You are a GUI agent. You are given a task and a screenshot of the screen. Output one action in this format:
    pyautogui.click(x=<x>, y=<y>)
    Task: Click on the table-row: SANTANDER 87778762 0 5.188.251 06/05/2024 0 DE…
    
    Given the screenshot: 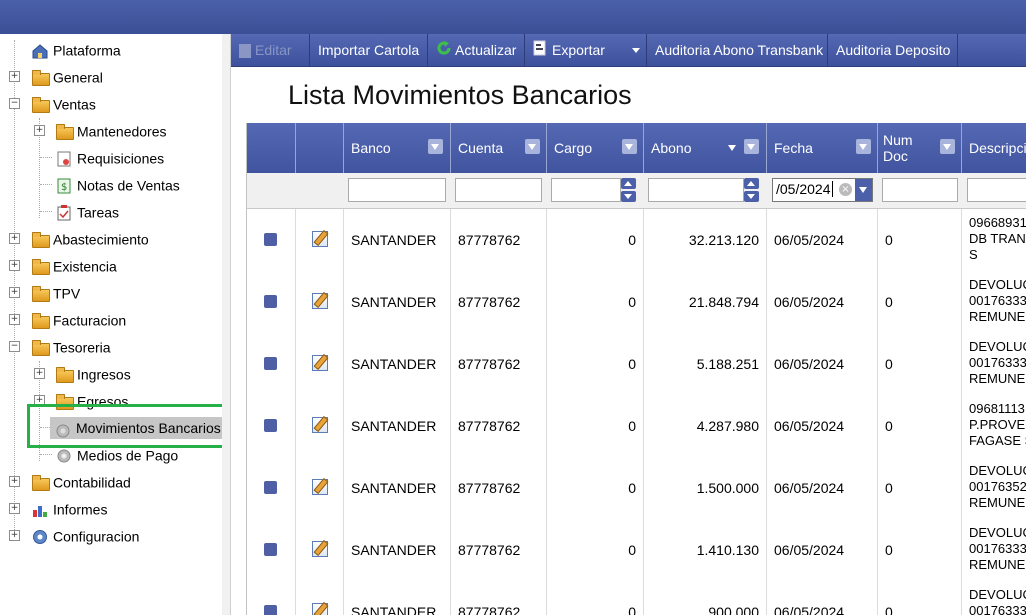 What is the action you would take?
    pyautogui.click(x=636, y=364)
    